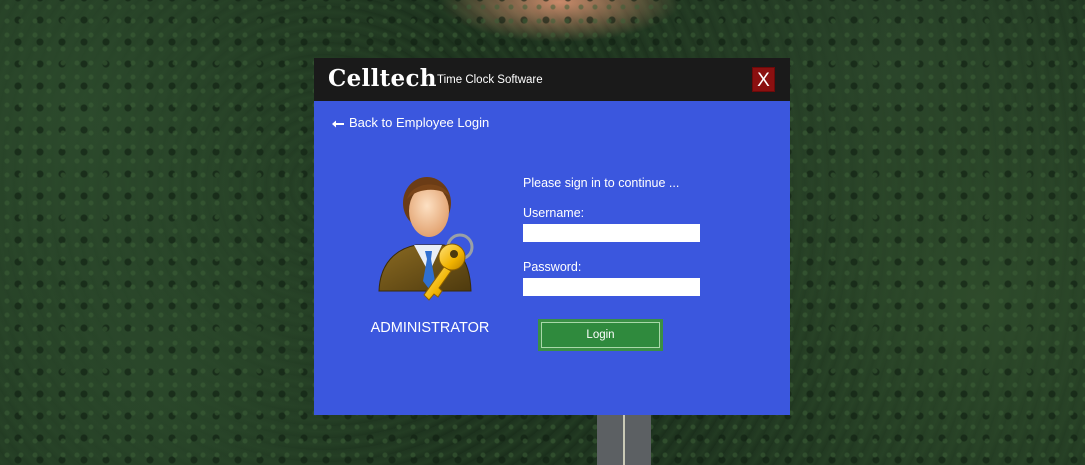  I want to click on back-link-label: Back to Employee Login, so click(419, 122).